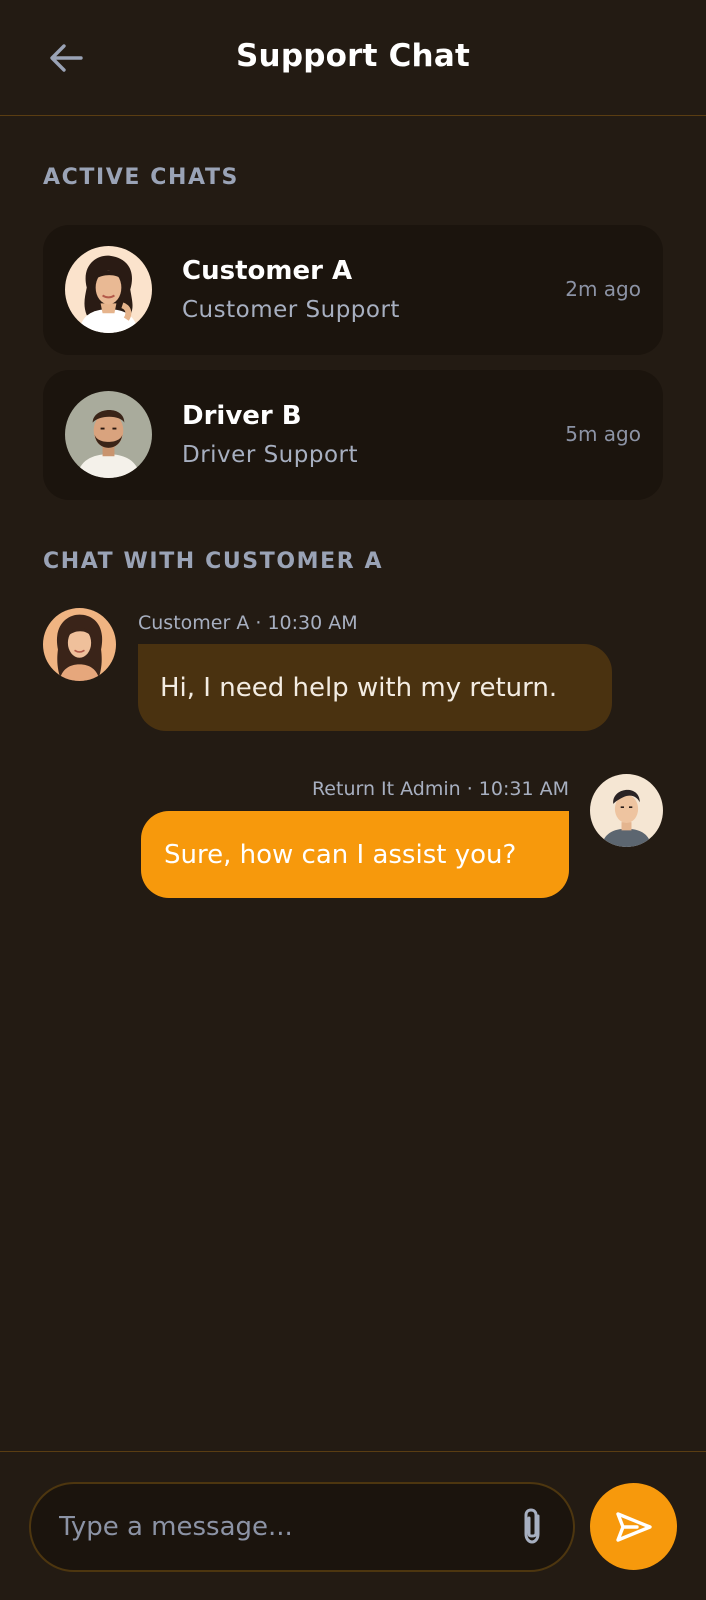  I want to click on attach-button, so click(532, 1527).